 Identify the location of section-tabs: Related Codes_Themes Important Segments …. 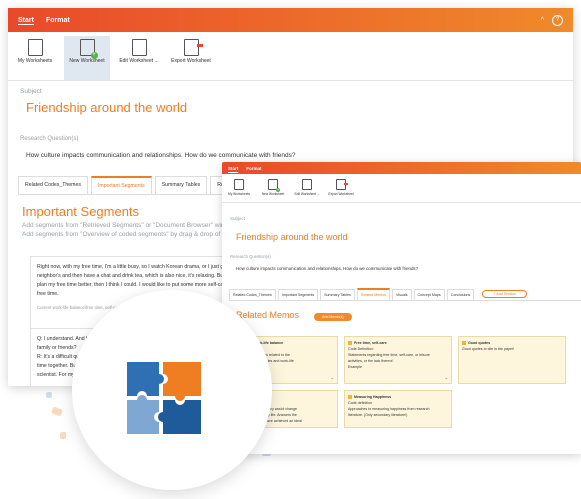
(405, 294).